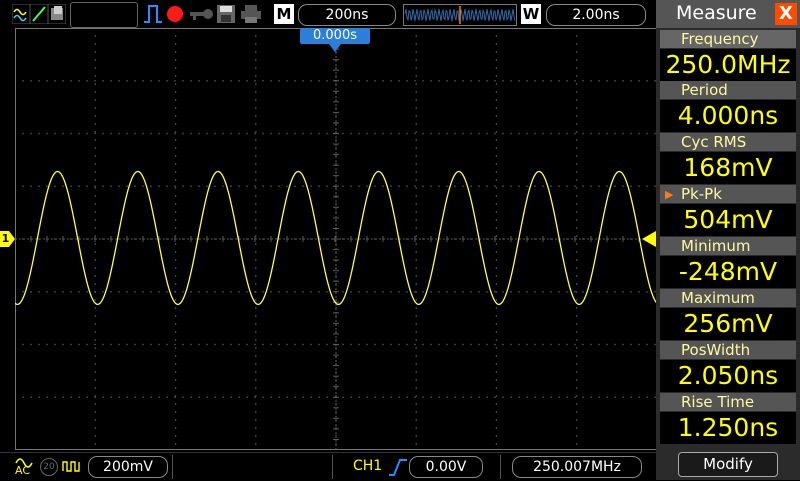  Describe the element at coordinates (128, 467) in the screenshot. I see `volts-per-div-display: 200mV` at that location.